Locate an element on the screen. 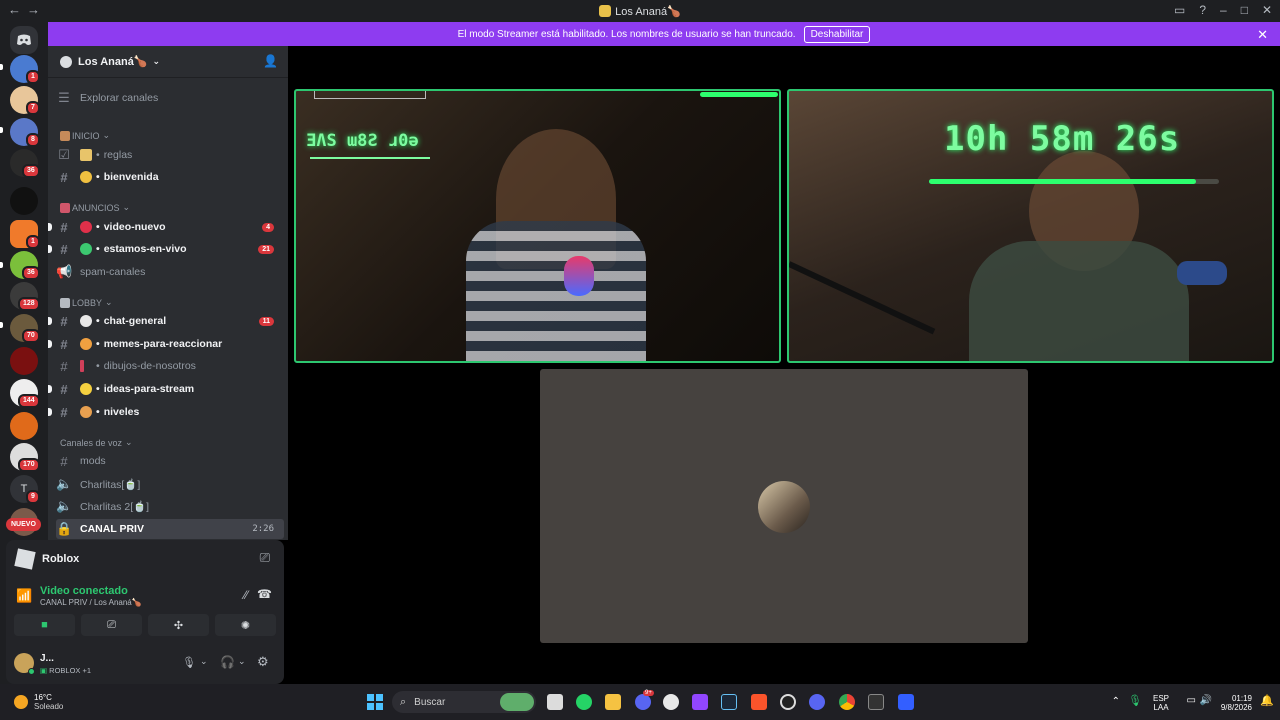 Image resolution: width=1280 pixels, height=720 pixels. screen-share-button: ⎚ is located at coordinates (111, 625).